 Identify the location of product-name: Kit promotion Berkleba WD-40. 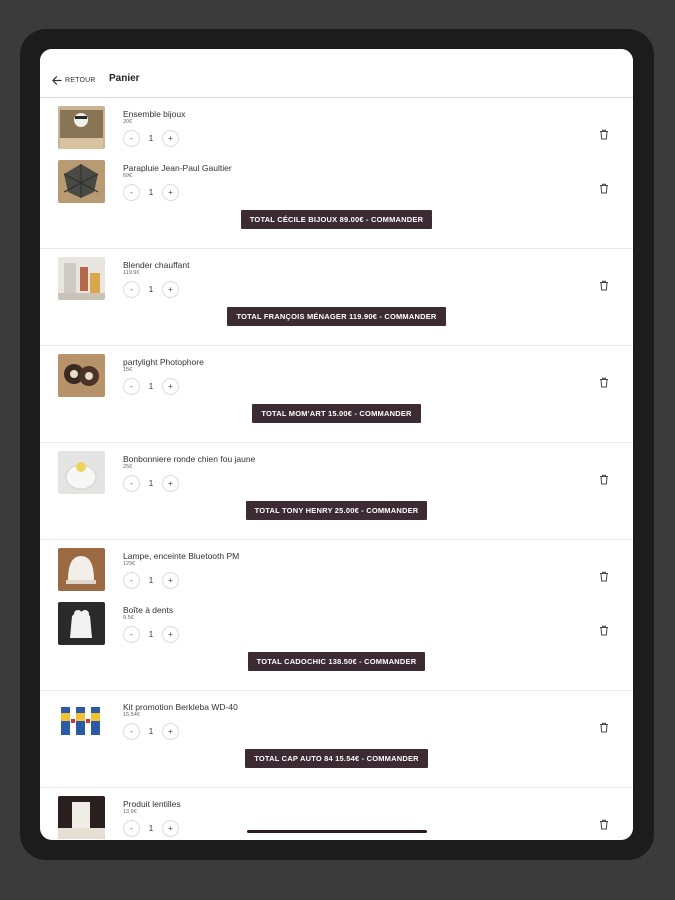
(180, 707).